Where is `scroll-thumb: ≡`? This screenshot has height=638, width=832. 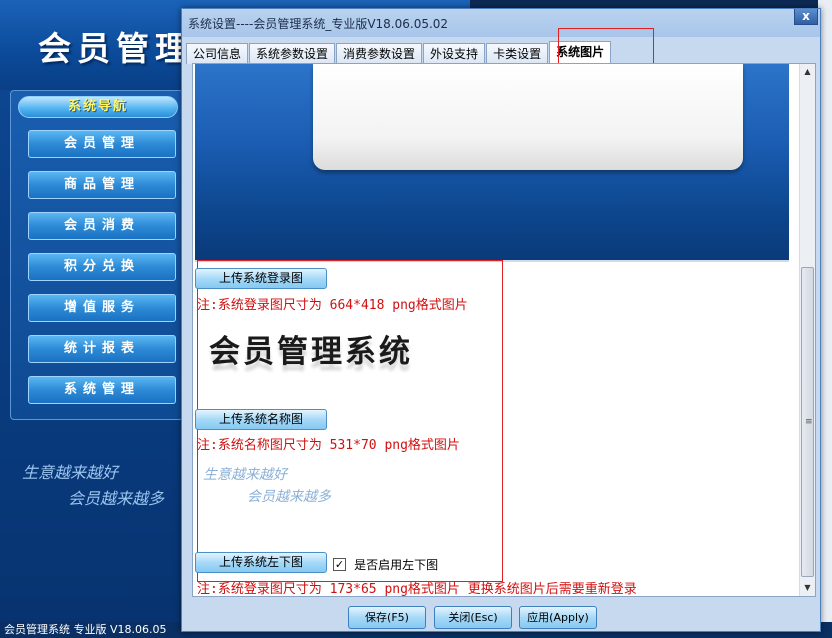 scroll-thumb: ≡ is located at coordinates (807, 422).